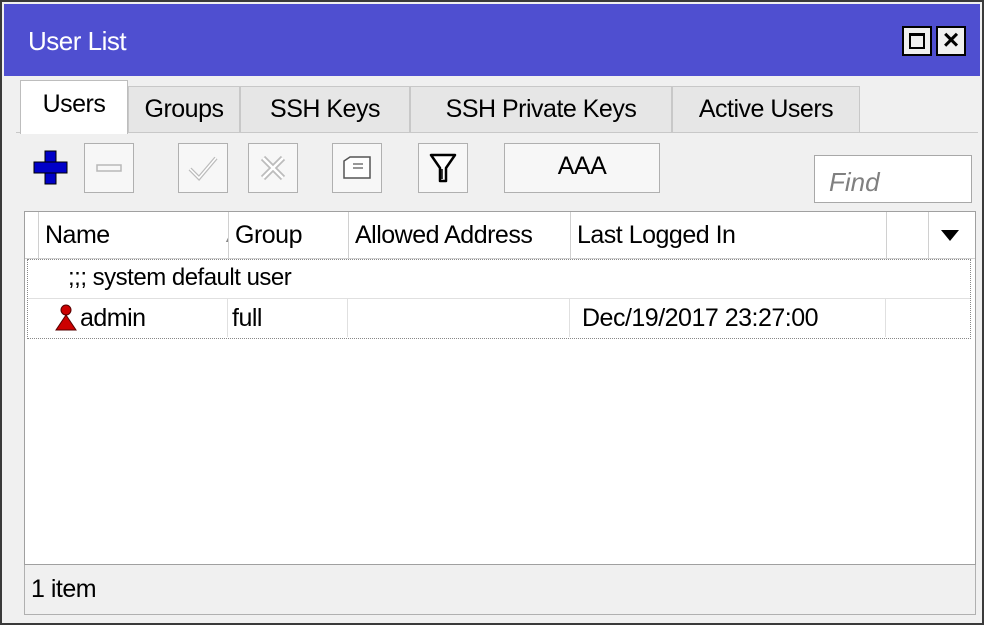 Image resolution: width=984 pixels, height=625 pixels. I want to click on tab-active-users: Active Users, so click(766, 109).